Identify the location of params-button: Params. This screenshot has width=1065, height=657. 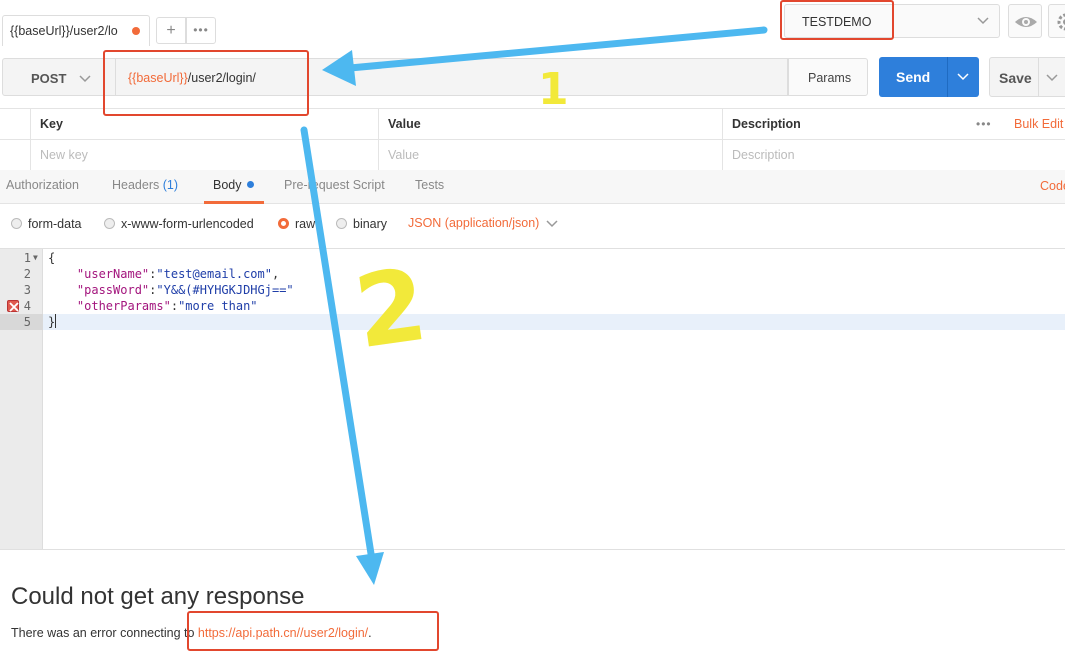
(828, 77).